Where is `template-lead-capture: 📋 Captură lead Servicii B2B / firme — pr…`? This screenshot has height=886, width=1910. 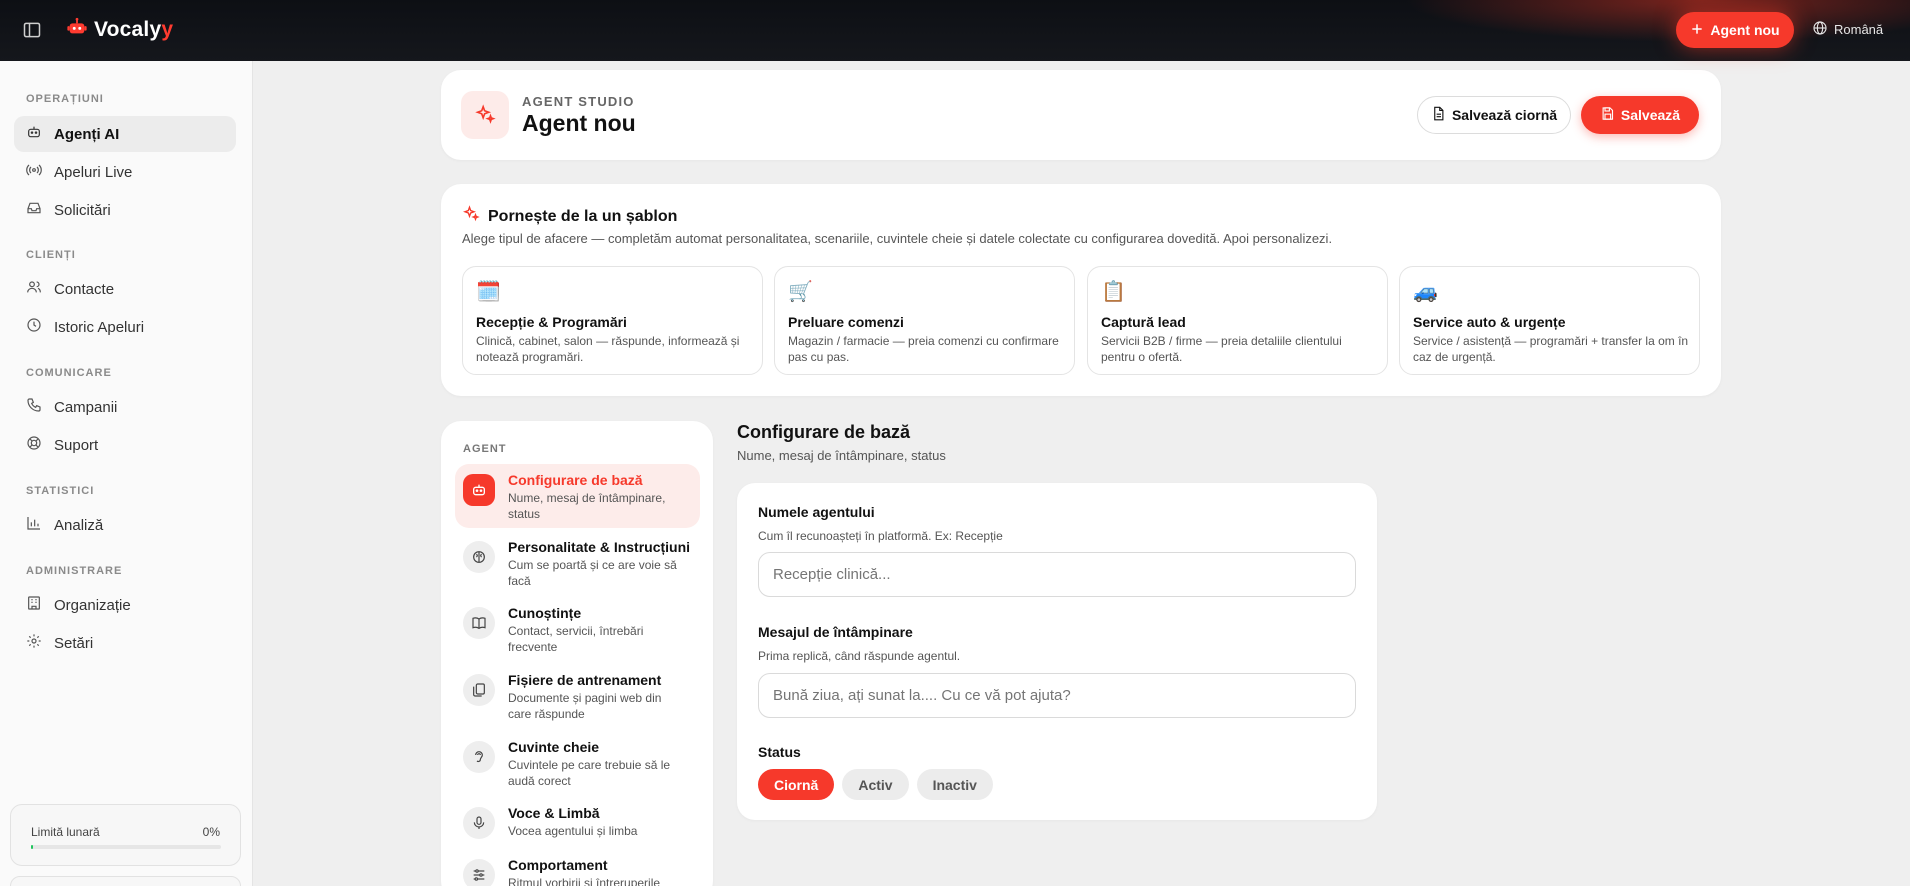
template-lead-capture: 📋 Captură lead Servicii B2B / firme — pr… is located at coordinates (1237, 320).